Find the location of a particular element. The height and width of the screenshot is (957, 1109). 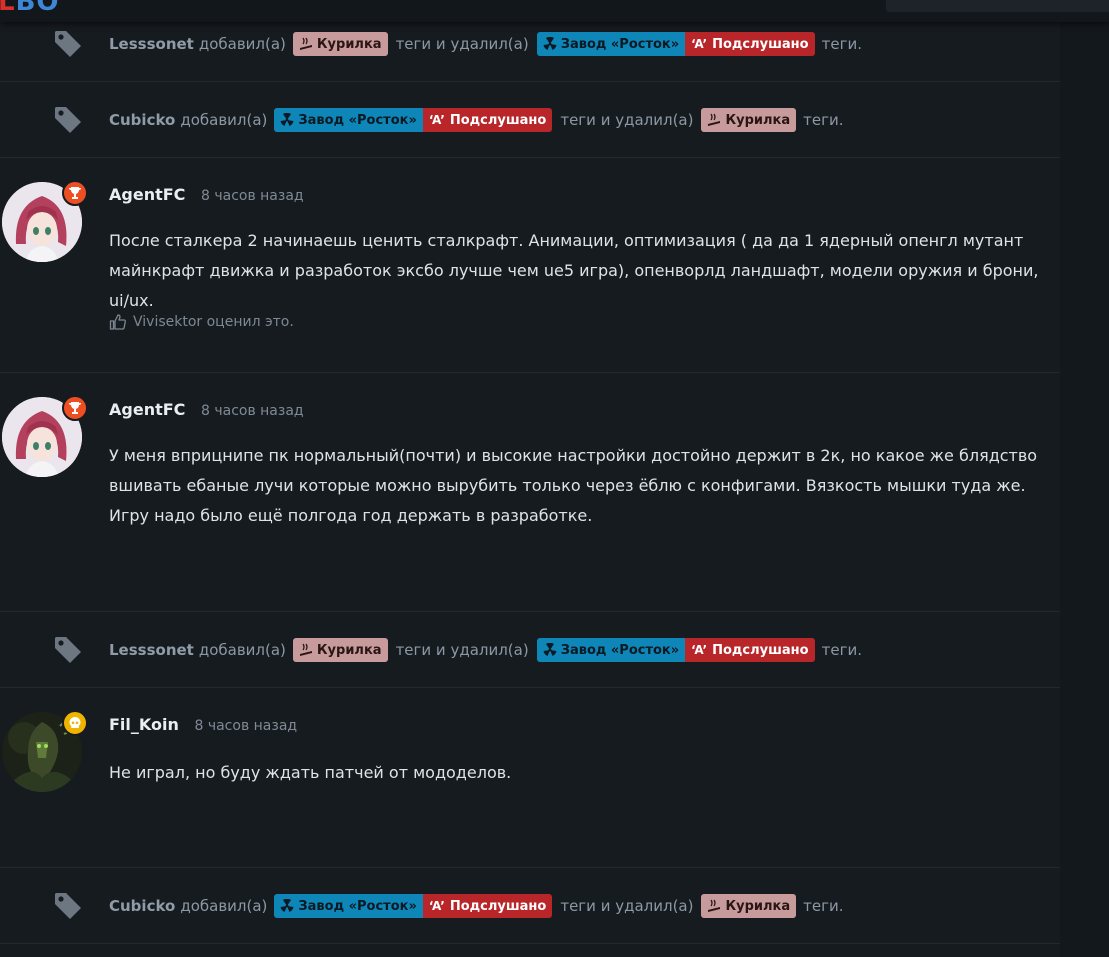

logo-text-blue: BO is located at coordinates (37, 8).